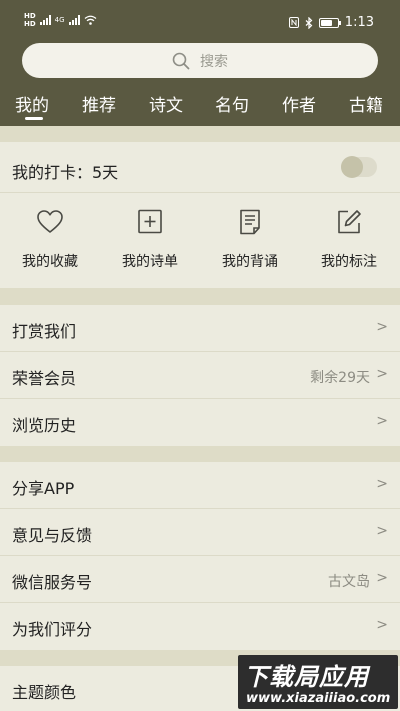 The width and height of the screenshot is (400, 711). What do you see at coordinates (200, 328) in the screenshot?
I see `row-reward-us: 打赏我们 >` at bounding box center [200, 328].